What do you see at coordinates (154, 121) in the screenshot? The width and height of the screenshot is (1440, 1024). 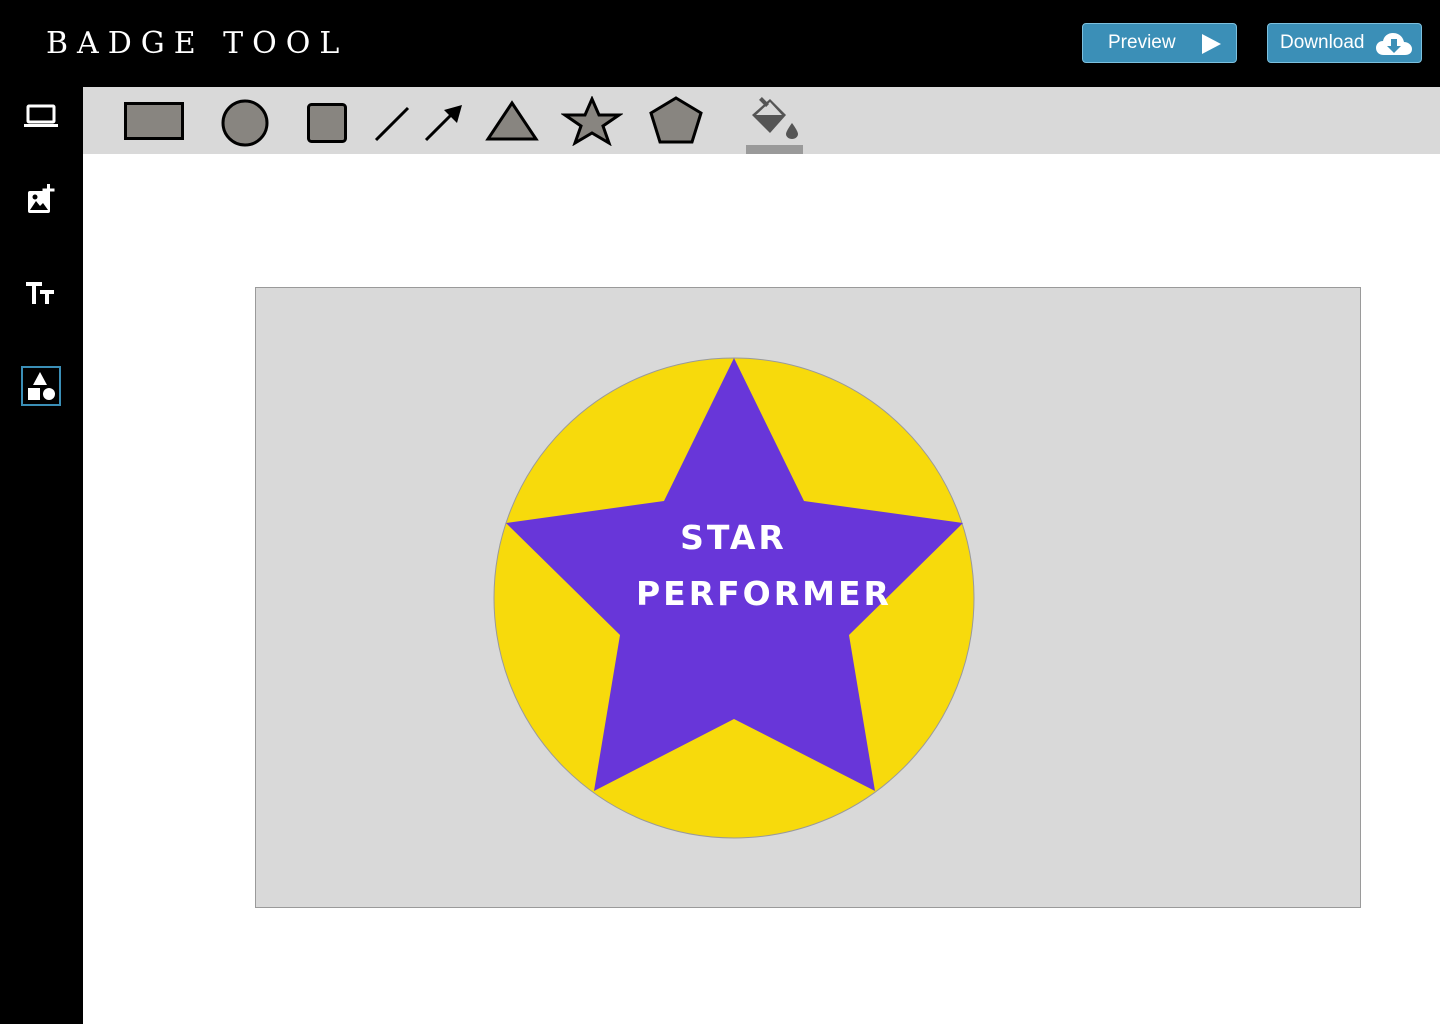 I see `rectangle-tool-icon` at bounding box center [154, 121].